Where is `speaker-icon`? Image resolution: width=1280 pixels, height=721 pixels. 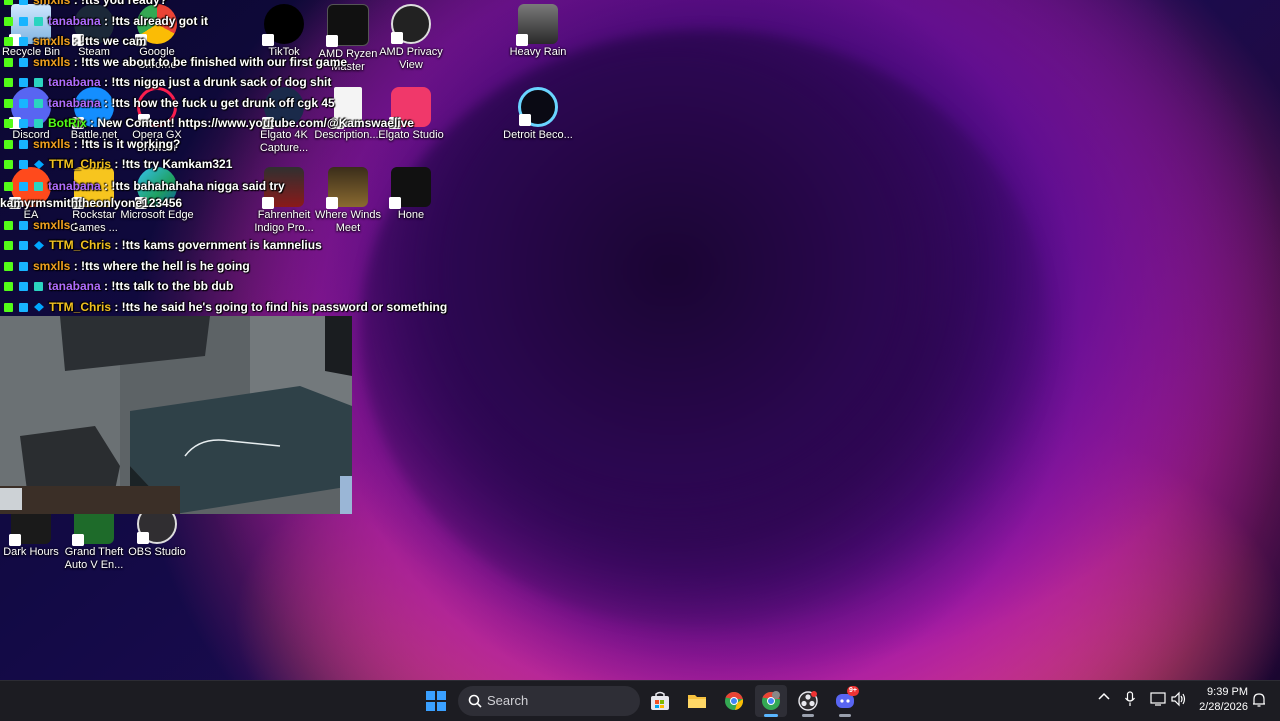
speaker-icon is located at coordinates (1178, 699).